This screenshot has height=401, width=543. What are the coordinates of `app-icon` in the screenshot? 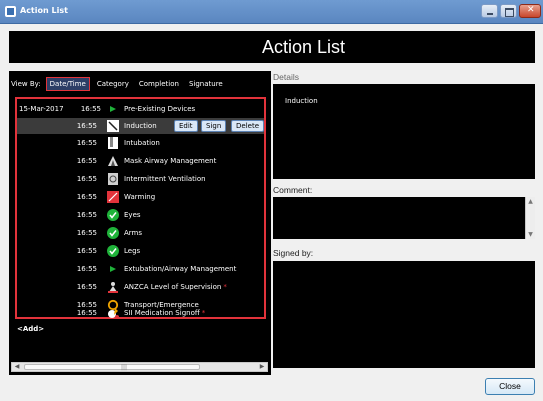 It's located at (10, 11).